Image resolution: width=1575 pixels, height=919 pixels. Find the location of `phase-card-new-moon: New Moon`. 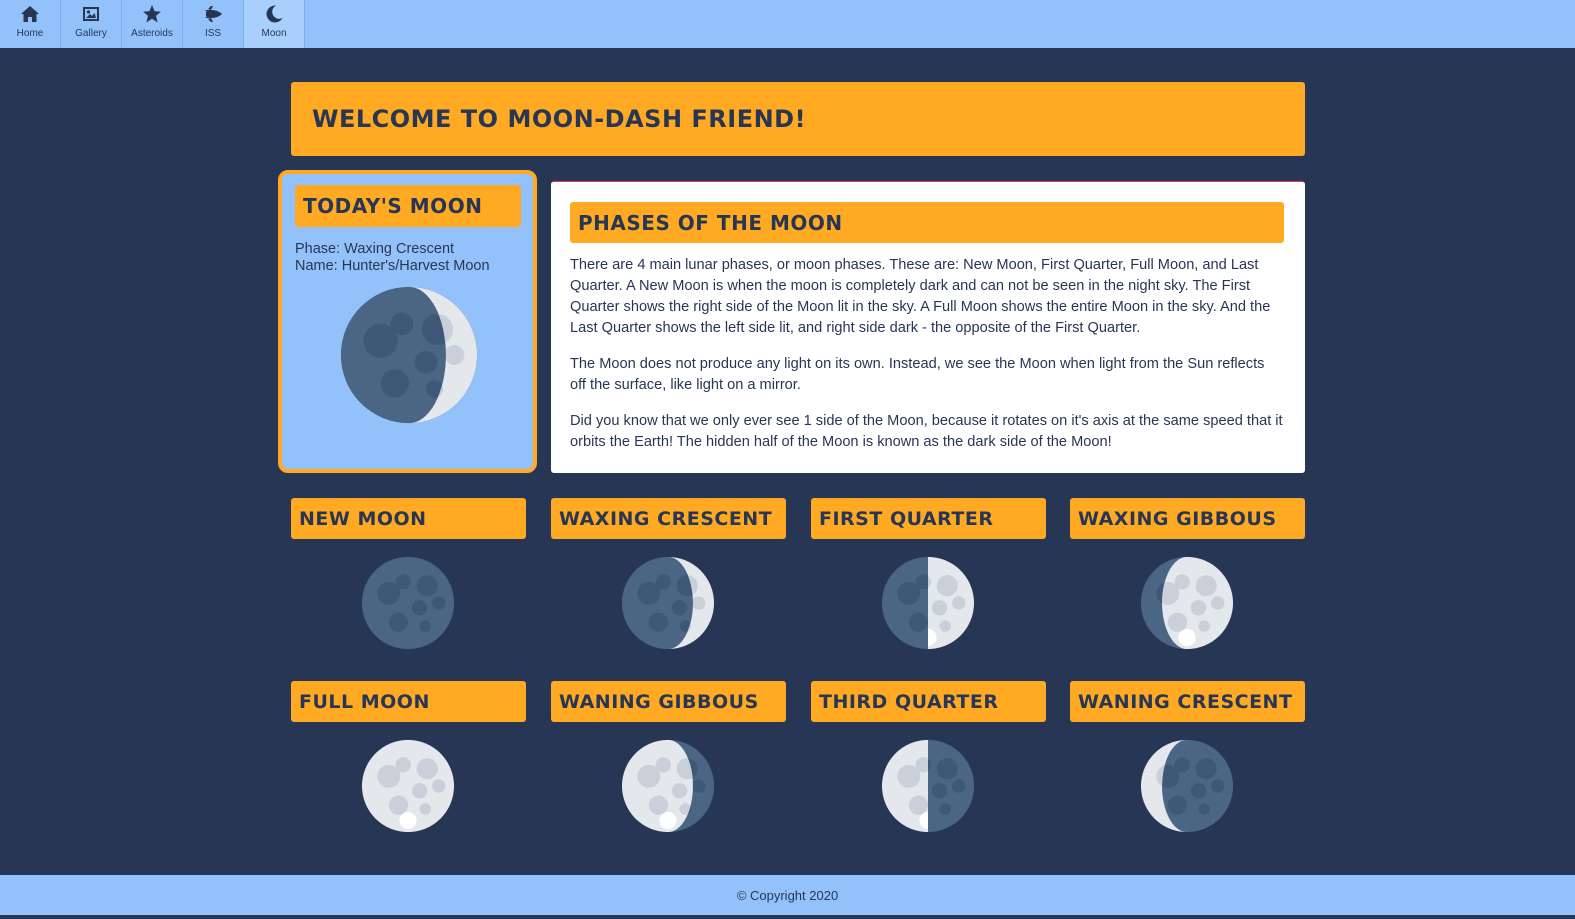

phase-card-new-moon: New Moon is located at coordinates (408, 574).